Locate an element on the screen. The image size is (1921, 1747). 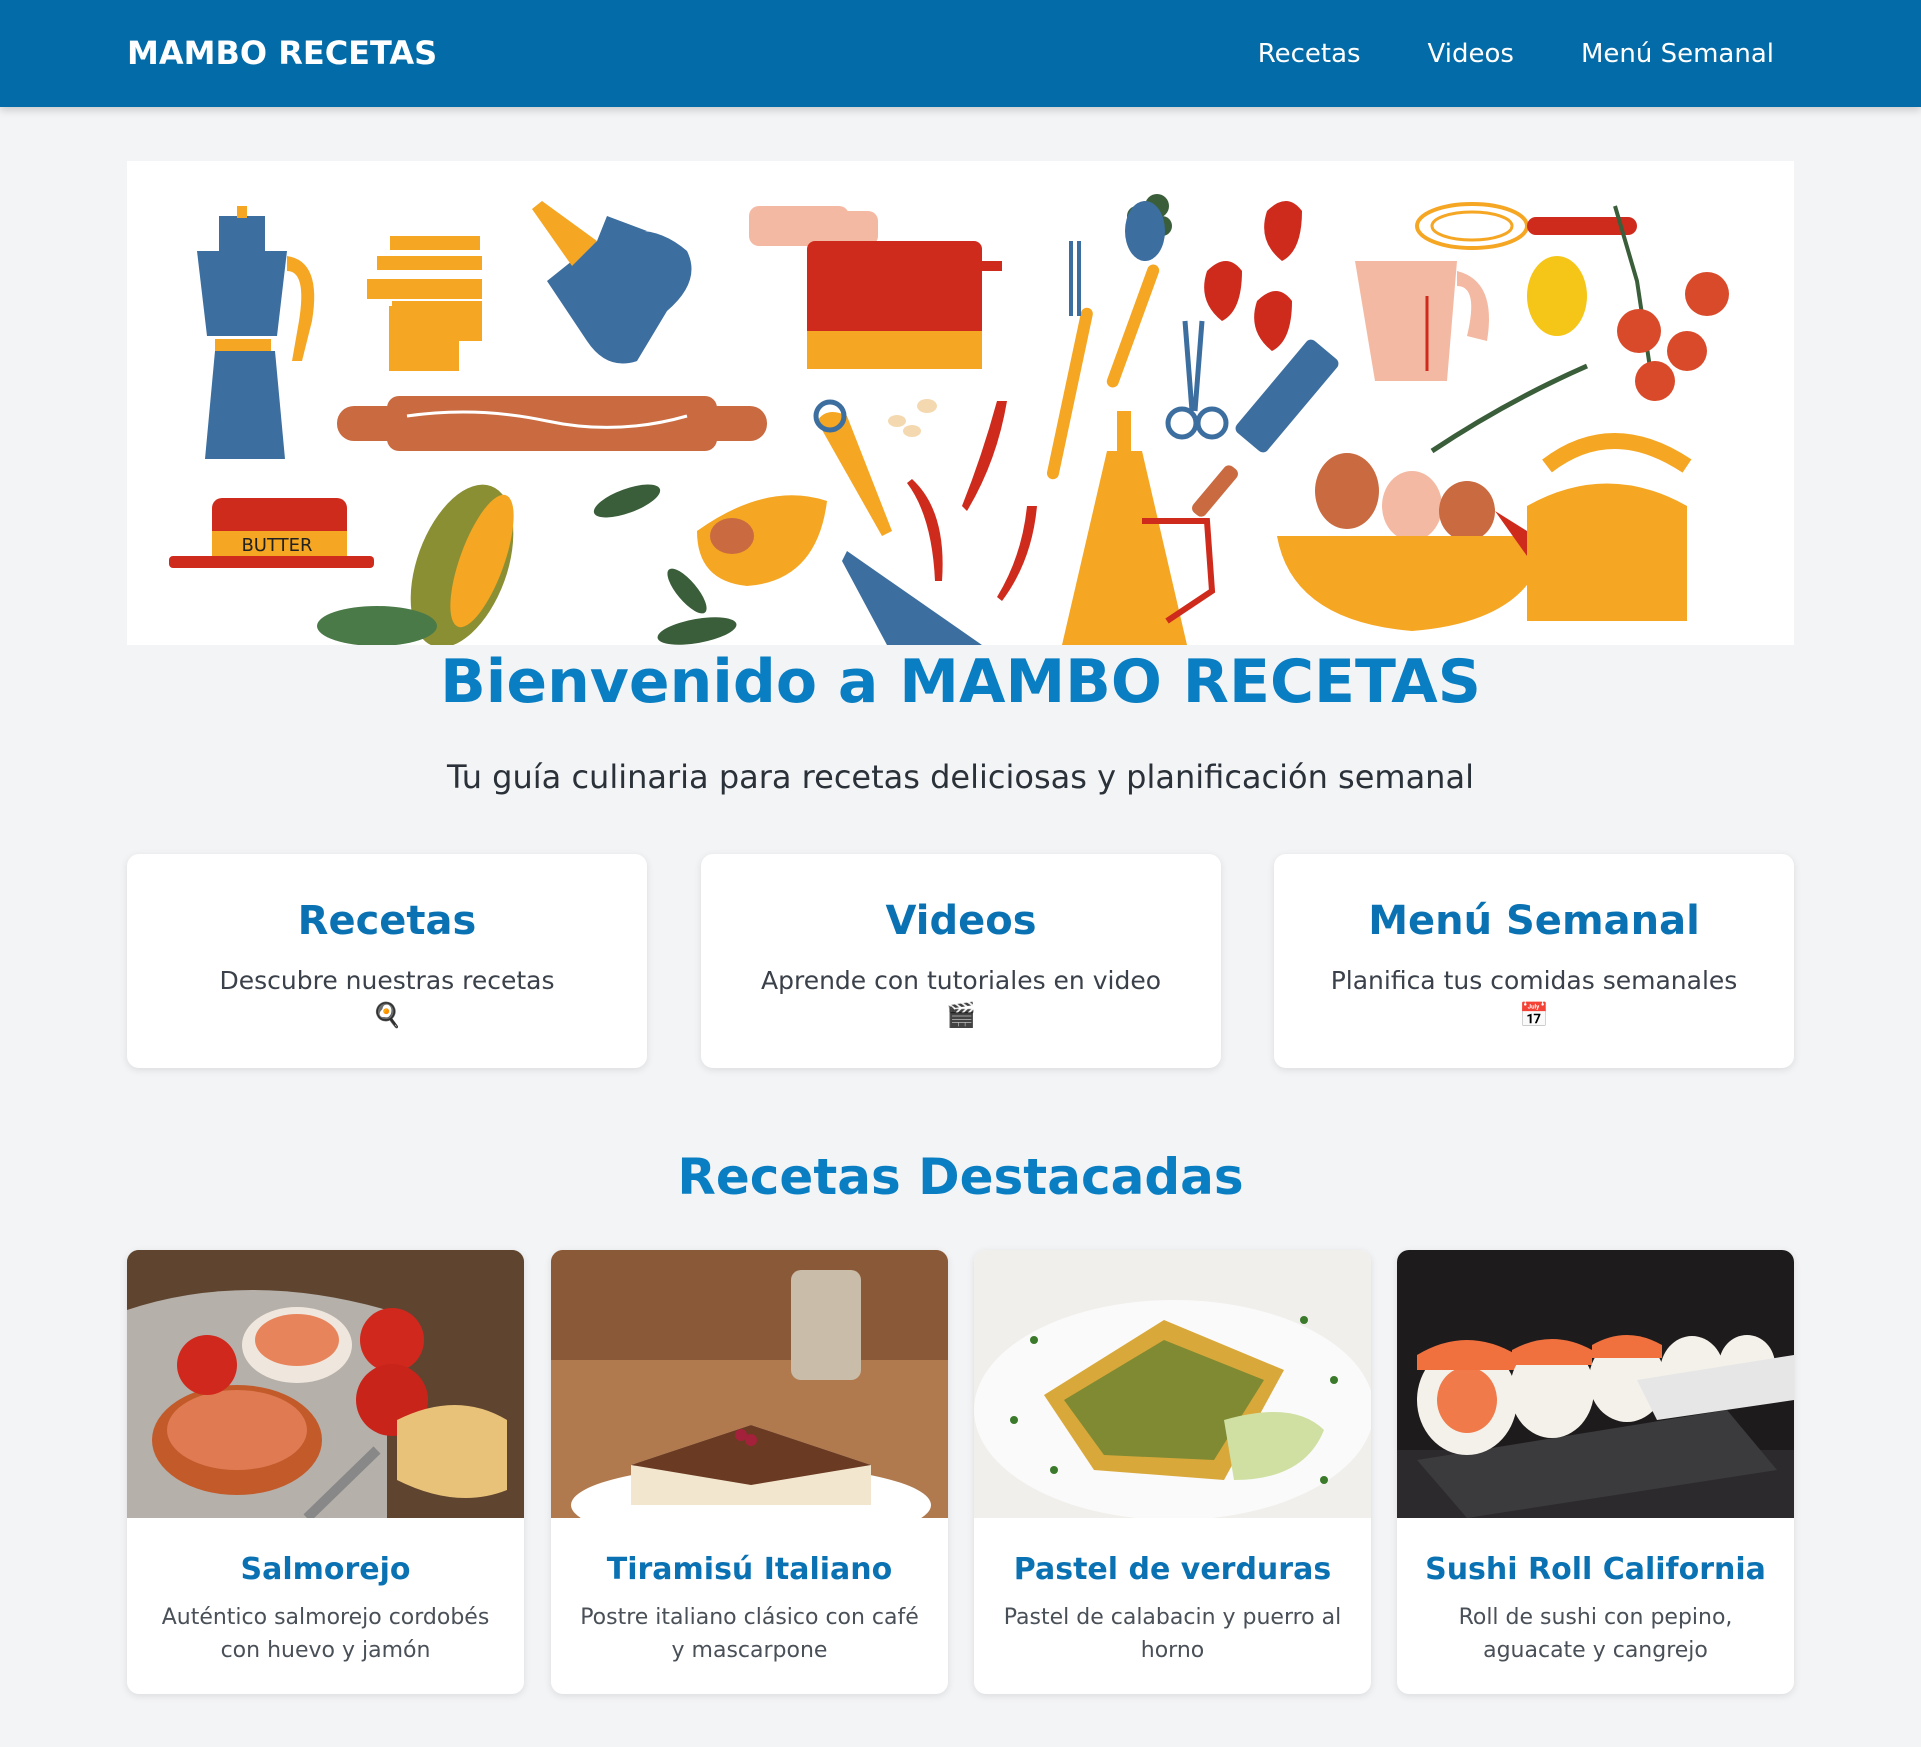
scissors-icon is located at coordinates (1197, 380).